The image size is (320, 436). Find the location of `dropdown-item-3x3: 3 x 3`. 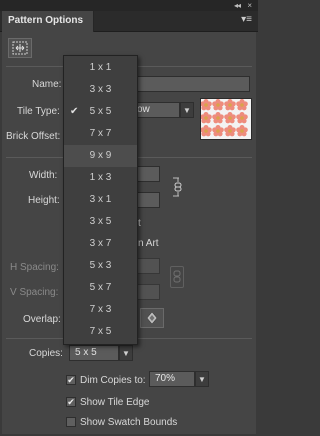

dropdown-item-3x3: 3 x 3 is located at coordinates (100, 90).